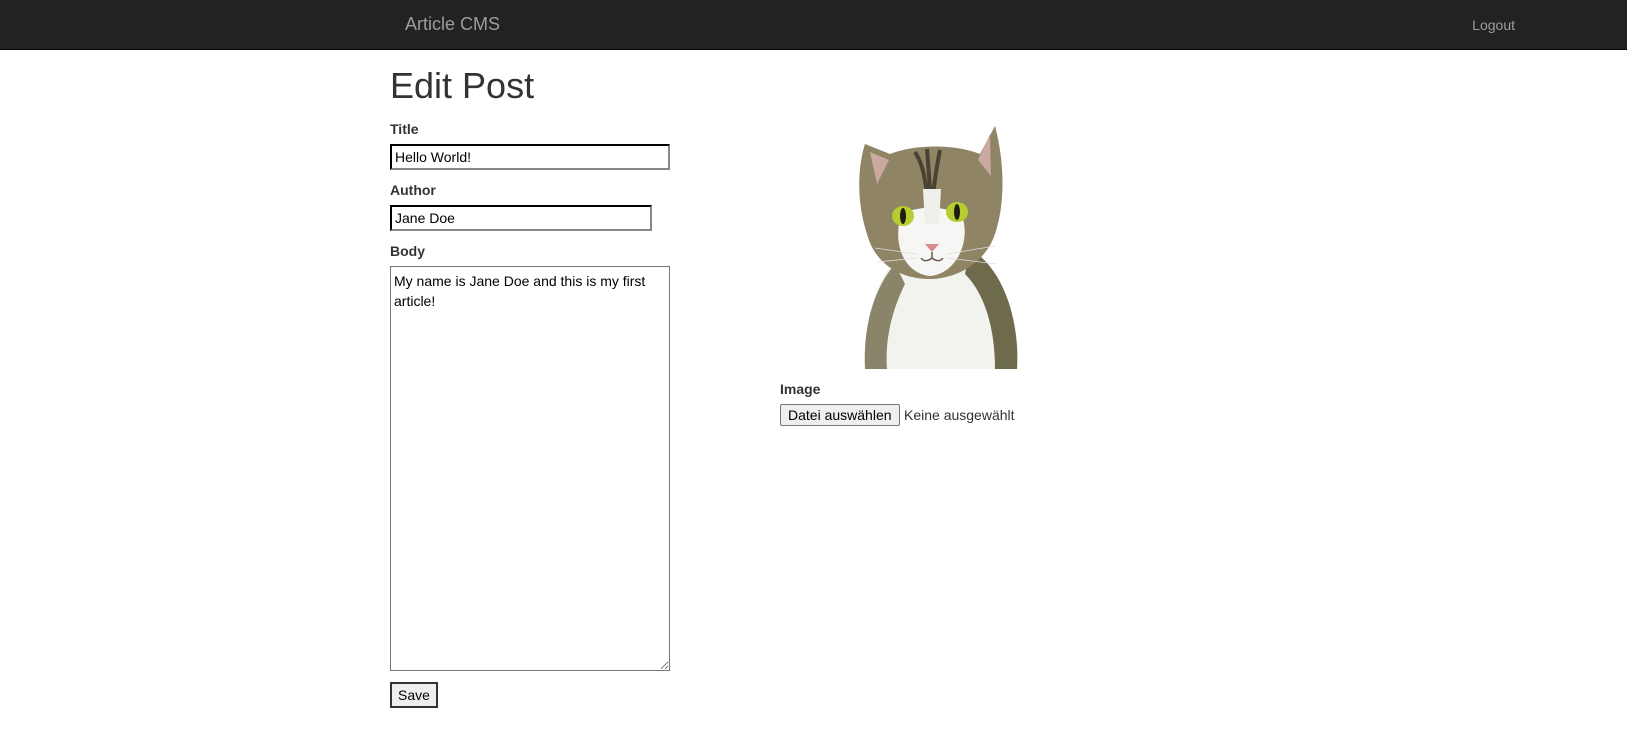 The height and width of the screenshot is (733, 1627). What do you see at coordinates (938, 247) in the screenshot?
I see `cat-photo` at bounding box center [938, 247].